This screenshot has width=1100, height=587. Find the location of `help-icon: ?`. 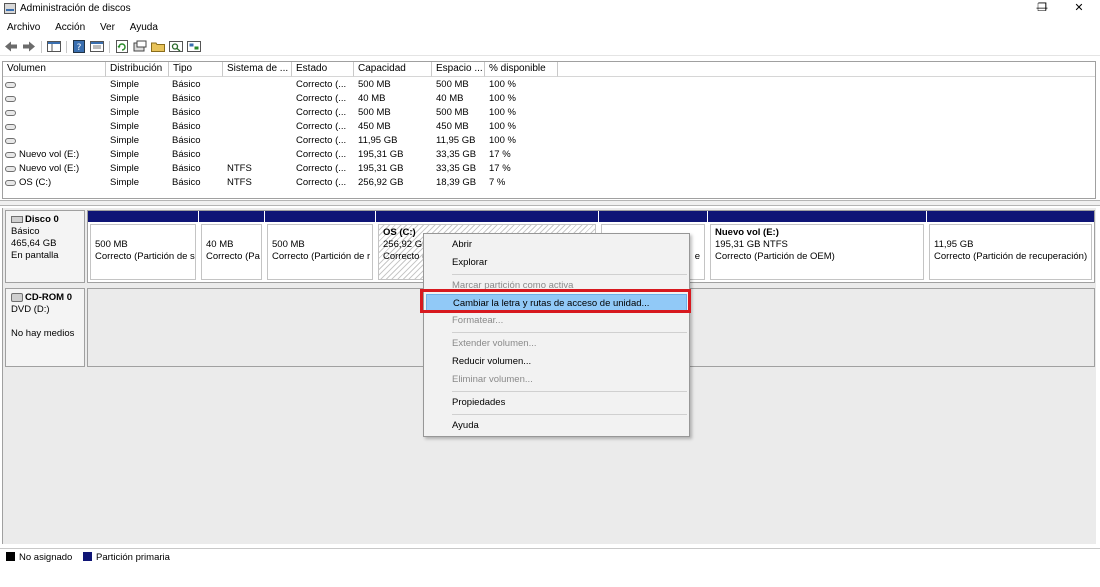

help-icon: ? is located at coordinates (79, 46).